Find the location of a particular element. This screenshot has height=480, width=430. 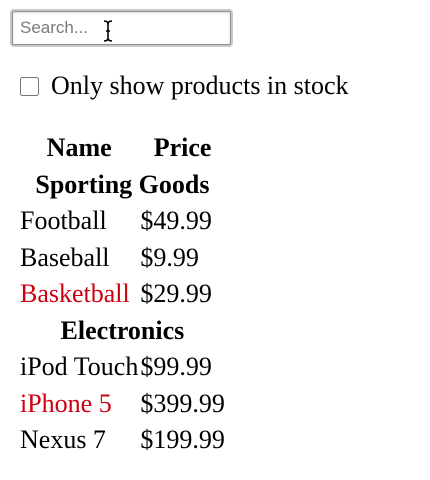

price-column-header: Price is located at coordinates (182, 147).